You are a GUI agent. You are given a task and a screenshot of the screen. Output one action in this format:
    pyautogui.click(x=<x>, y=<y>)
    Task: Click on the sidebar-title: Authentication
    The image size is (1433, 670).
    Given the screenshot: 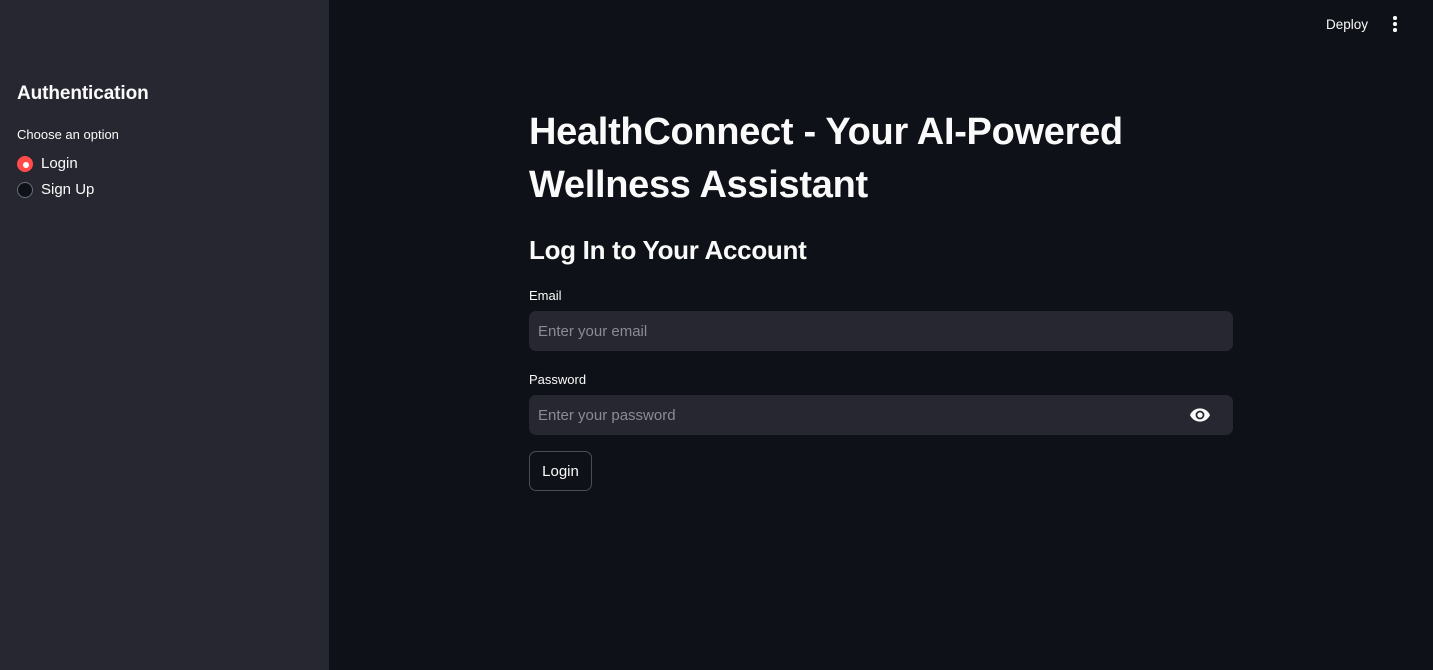 What is the action you would take?
    pyautogui.click(x=83, y=93)
    